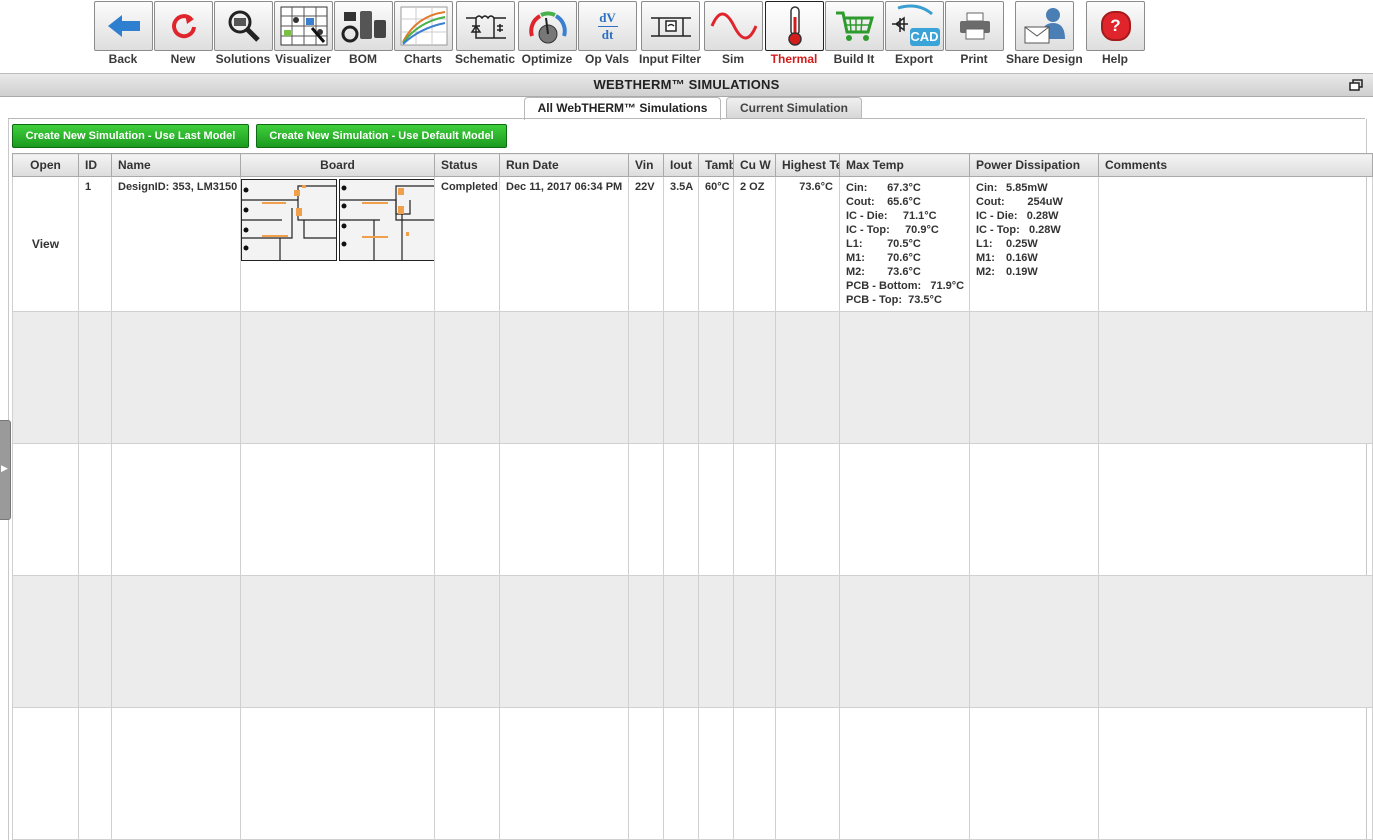  Describe the element at coordinates (883, 244) in the screenshot. I see `max-temp-l1: L1: 70.5°C` at that location.